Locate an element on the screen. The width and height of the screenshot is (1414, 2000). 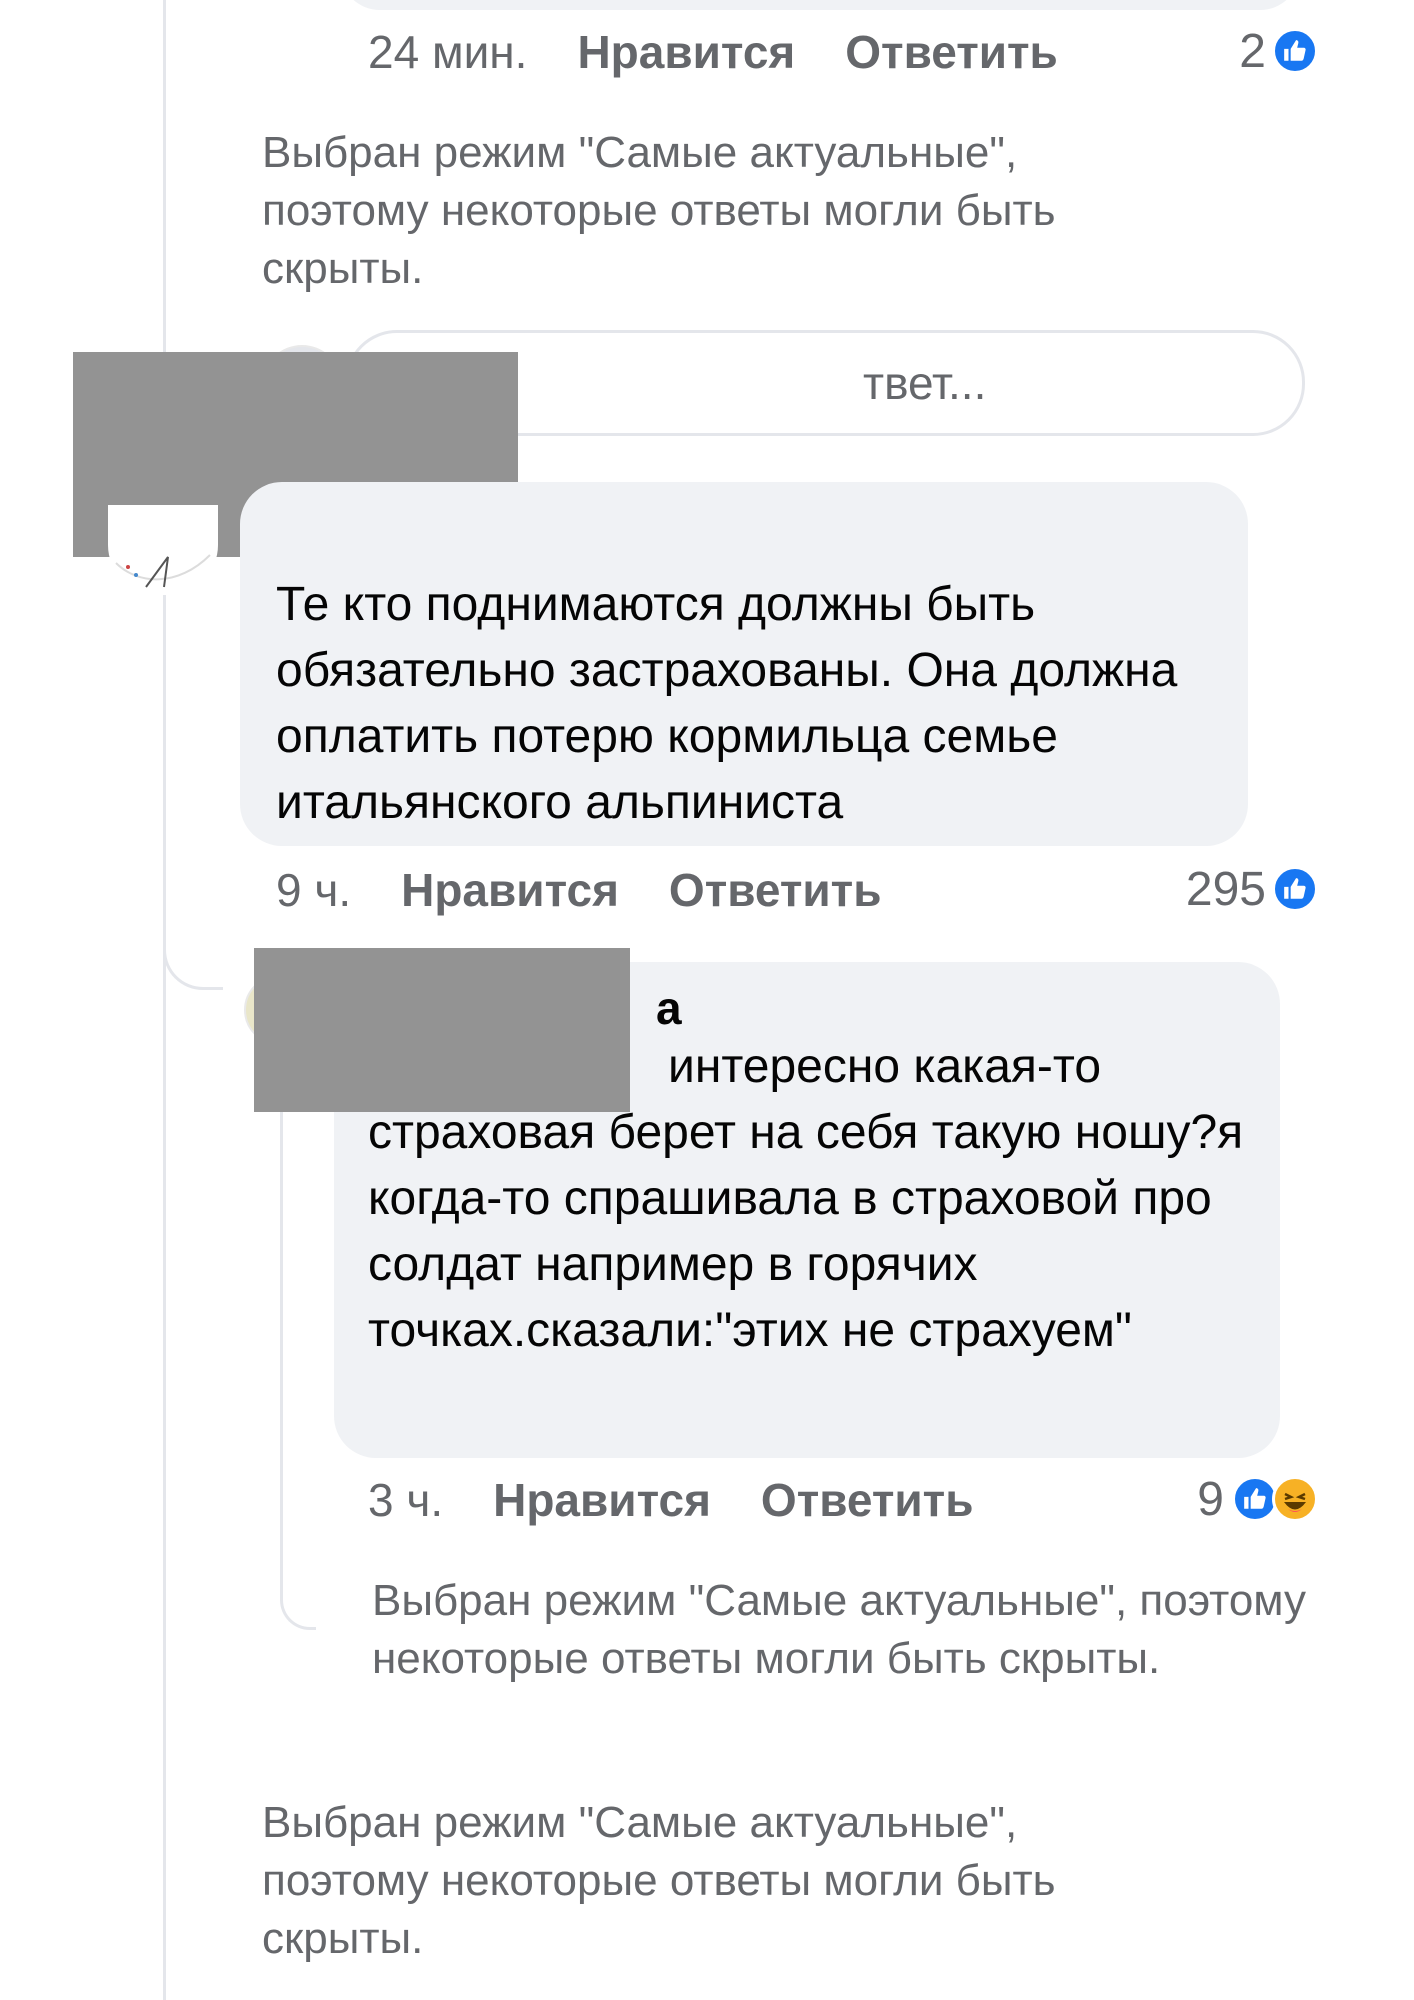
reaction-summary: 9 is located at coordinates (1257, 1499).